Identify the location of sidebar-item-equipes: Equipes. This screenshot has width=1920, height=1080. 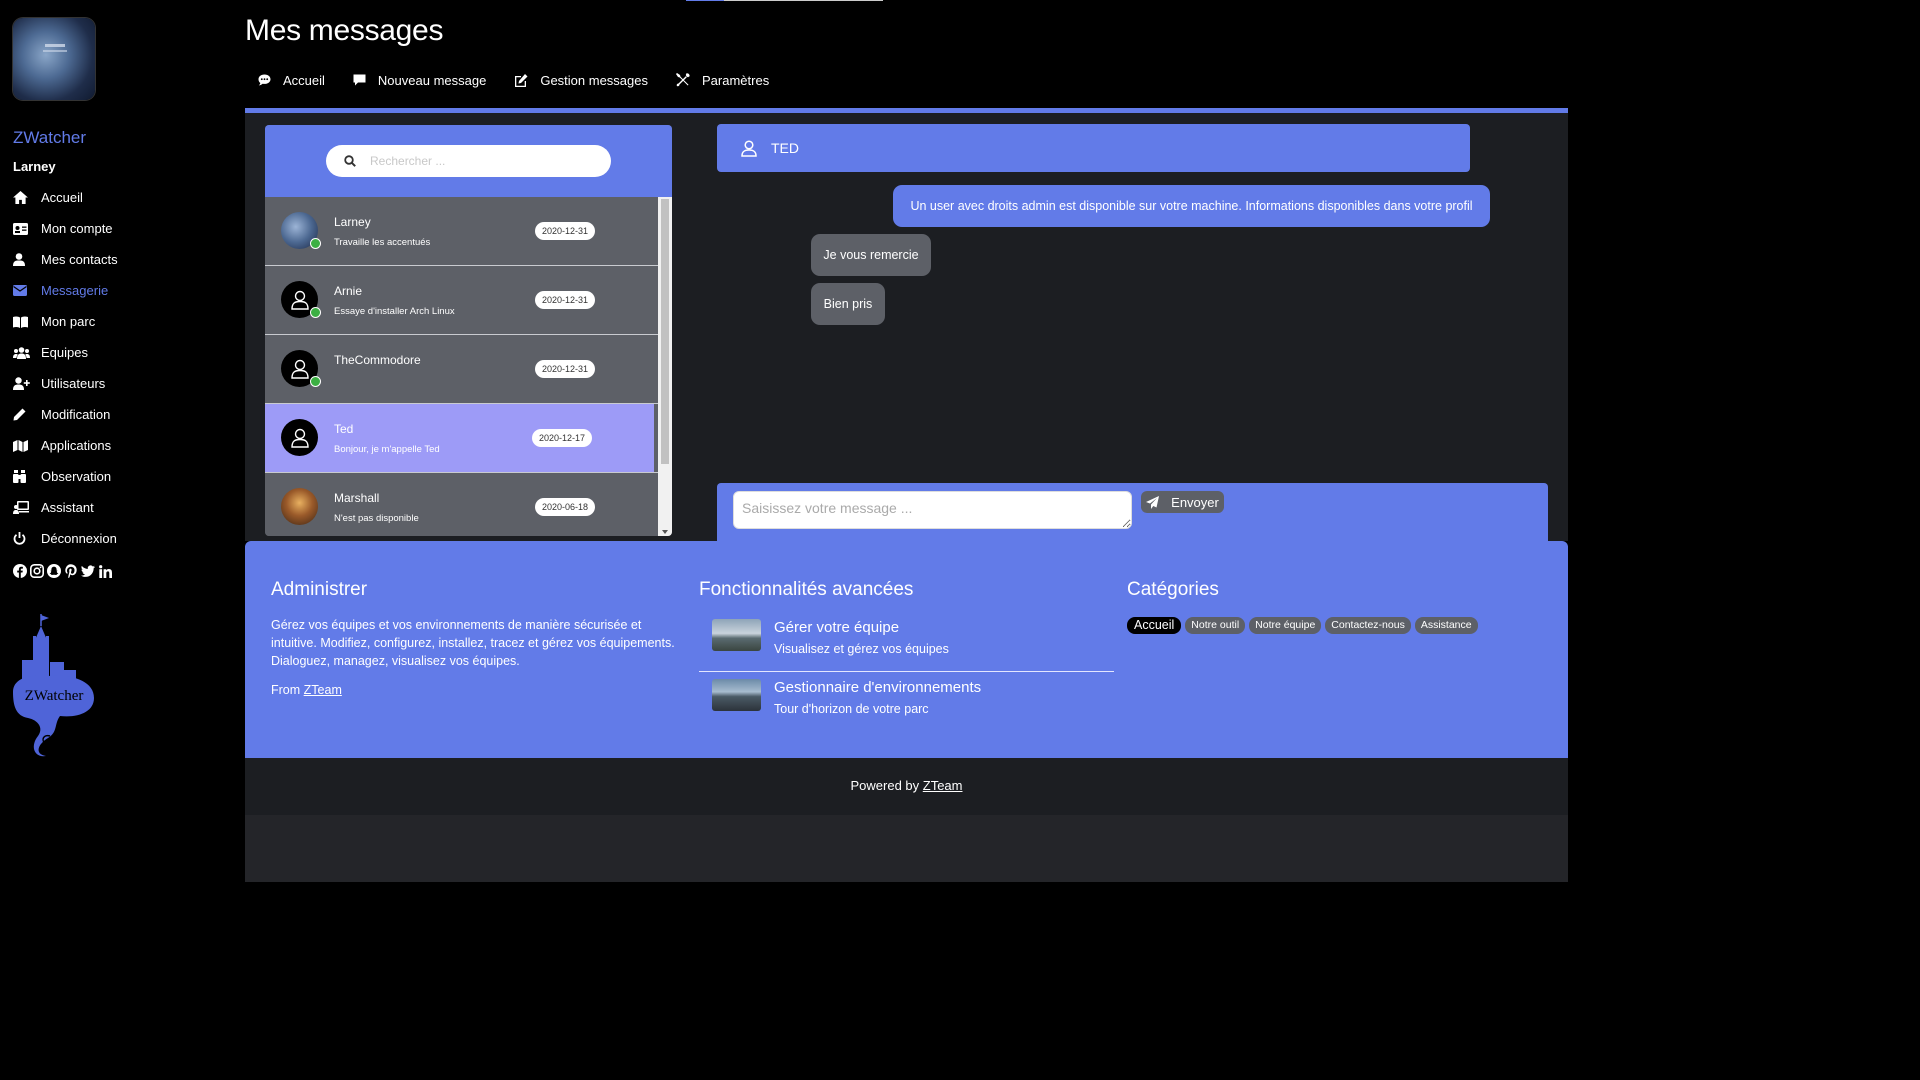
(65, 352).